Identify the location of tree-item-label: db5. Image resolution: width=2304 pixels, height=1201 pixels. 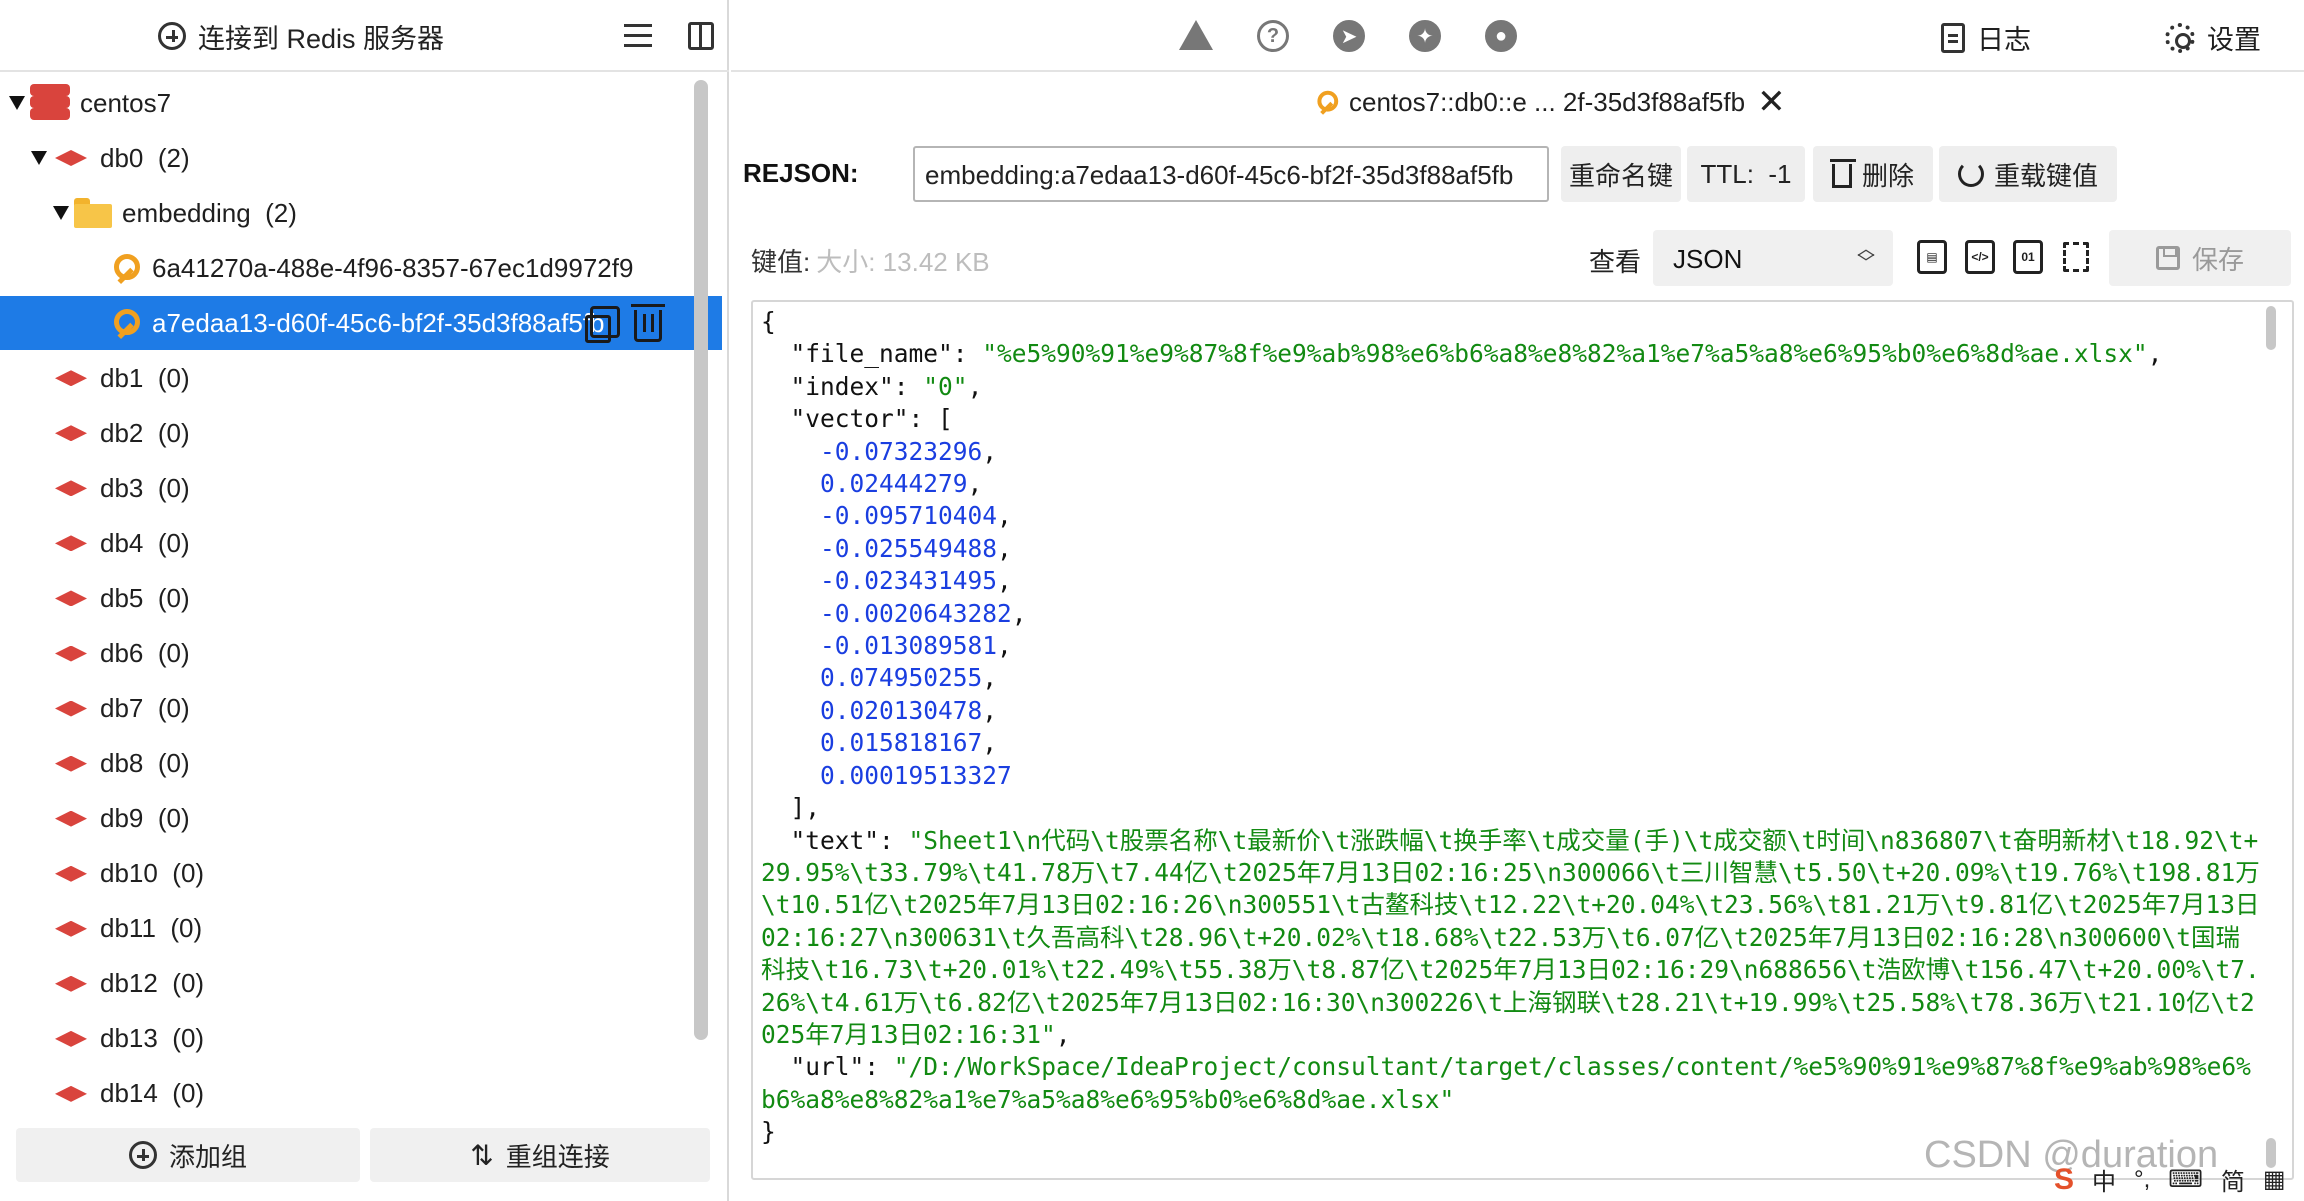
(122, 597).